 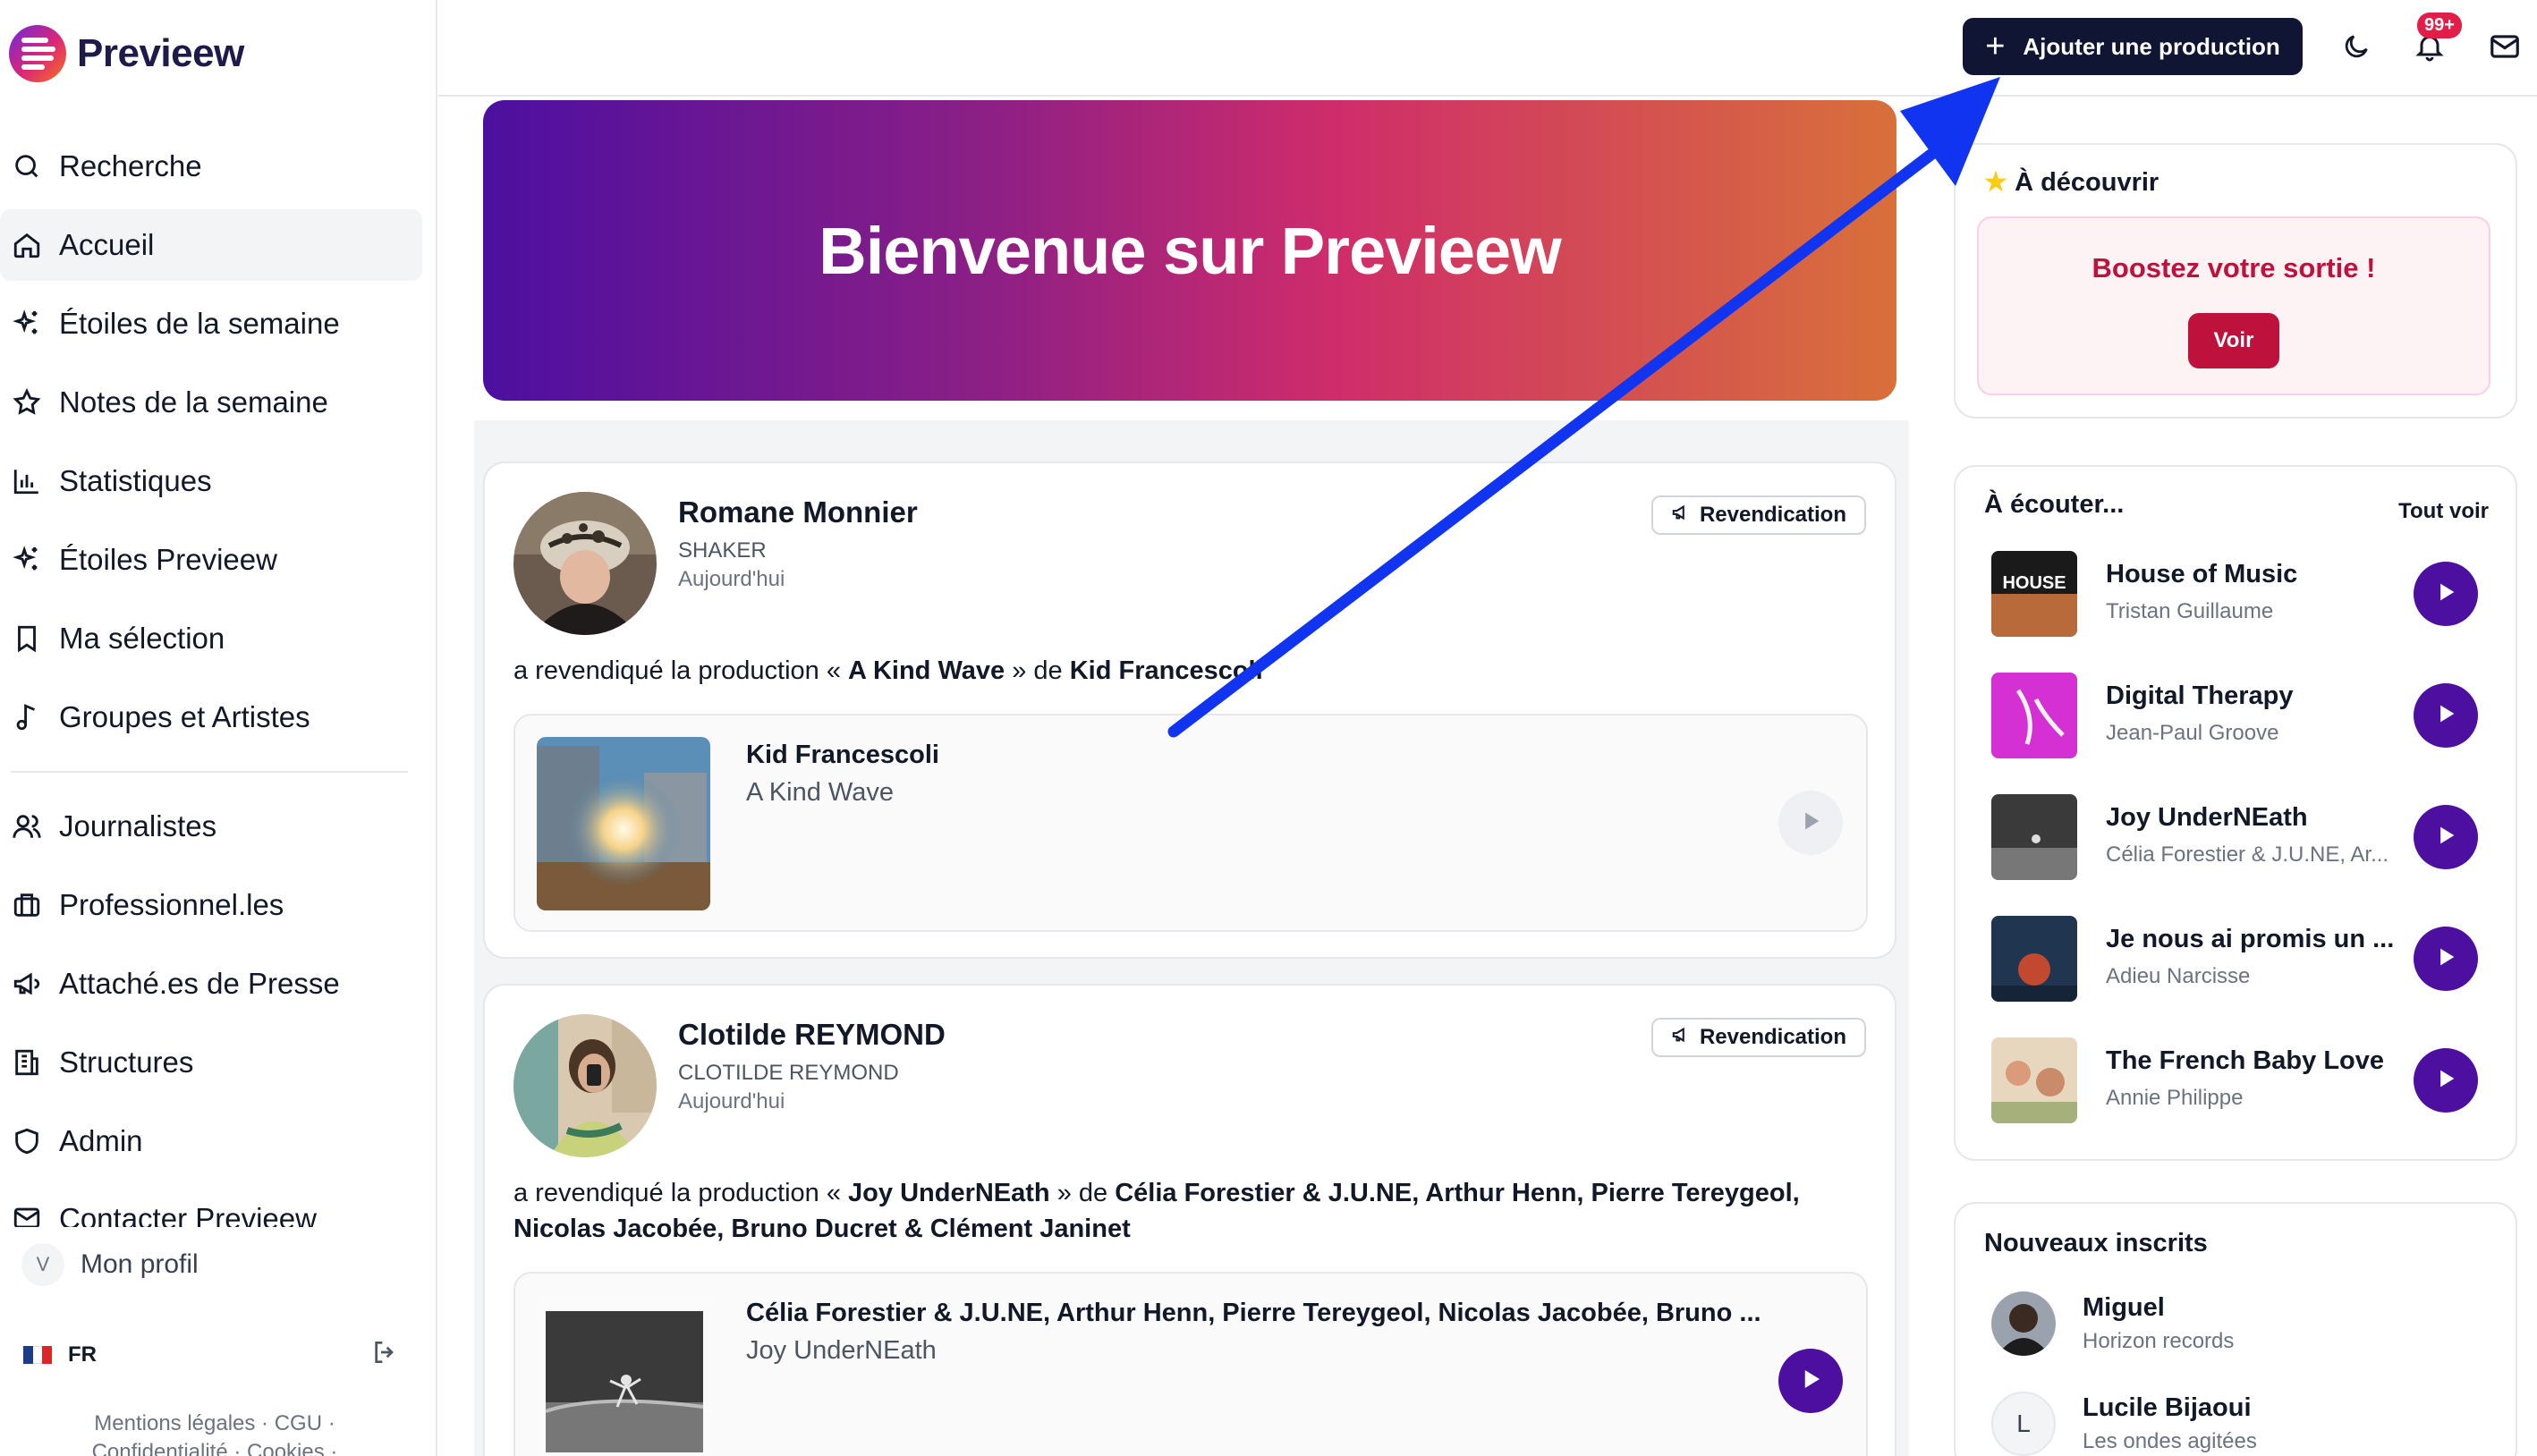 What do you see at coordinates (27, 1062) in the screenshot?
I see `building-icon` at bounding box center [27, 1062].